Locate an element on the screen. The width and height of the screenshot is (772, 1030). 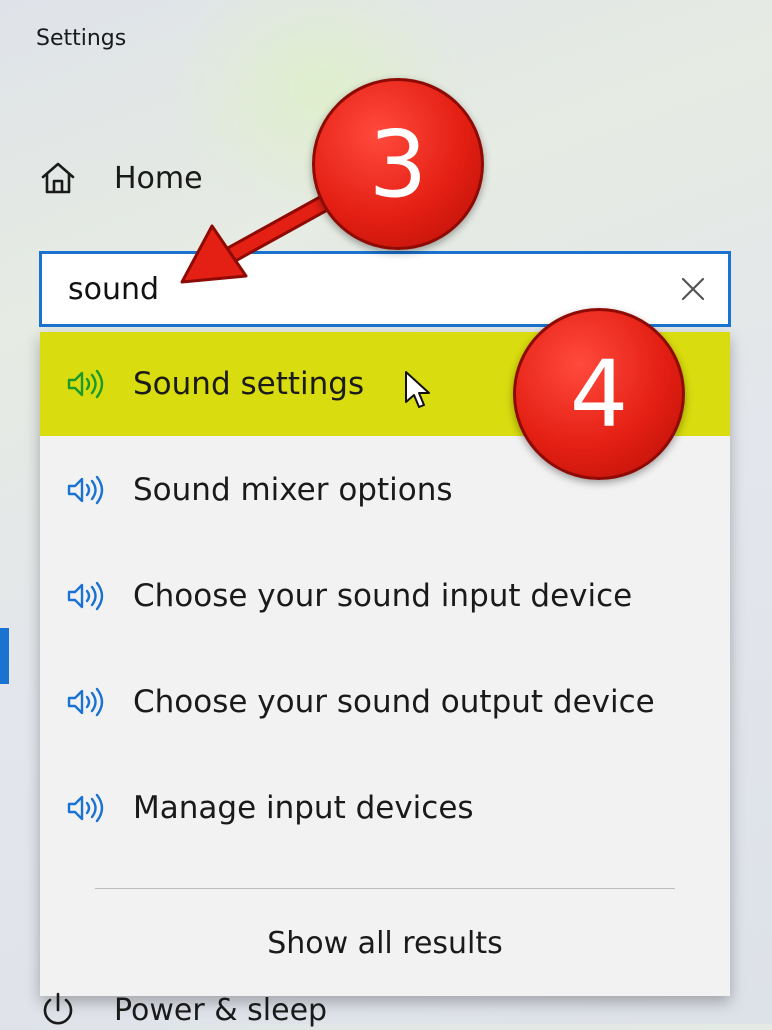
close-icon is located at coordinates (693, 289).